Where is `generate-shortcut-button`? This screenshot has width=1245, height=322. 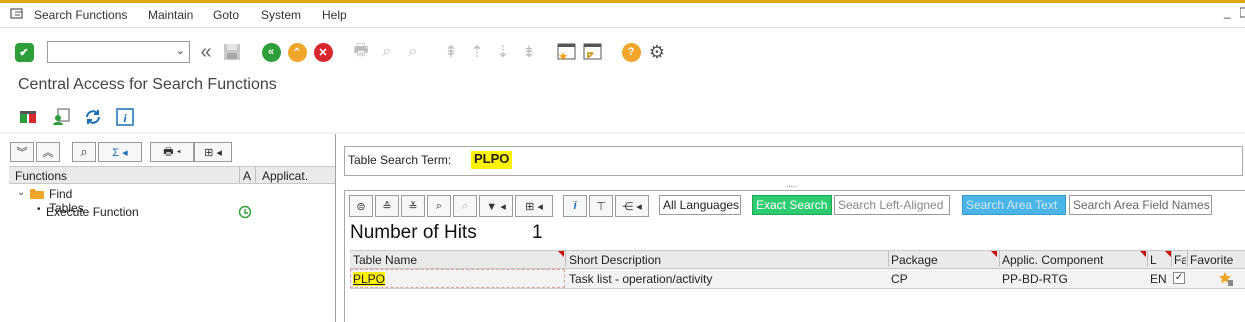 generate-shortcut-button is located at coordinates (593, 52).